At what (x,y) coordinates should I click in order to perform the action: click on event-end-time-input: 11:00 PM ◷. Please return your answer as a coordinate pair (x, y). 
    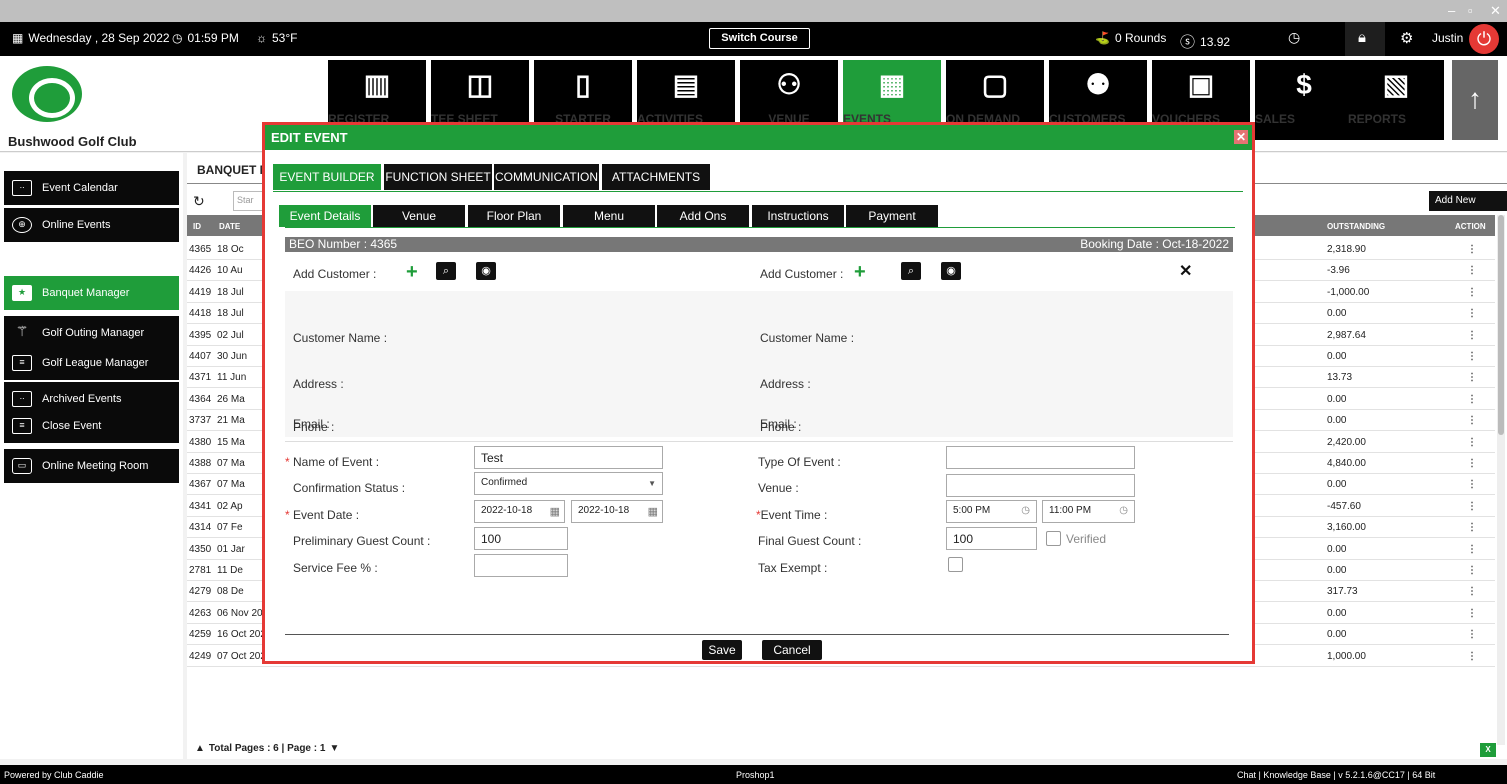
    Looking at the image, I should click on (1088, 511).